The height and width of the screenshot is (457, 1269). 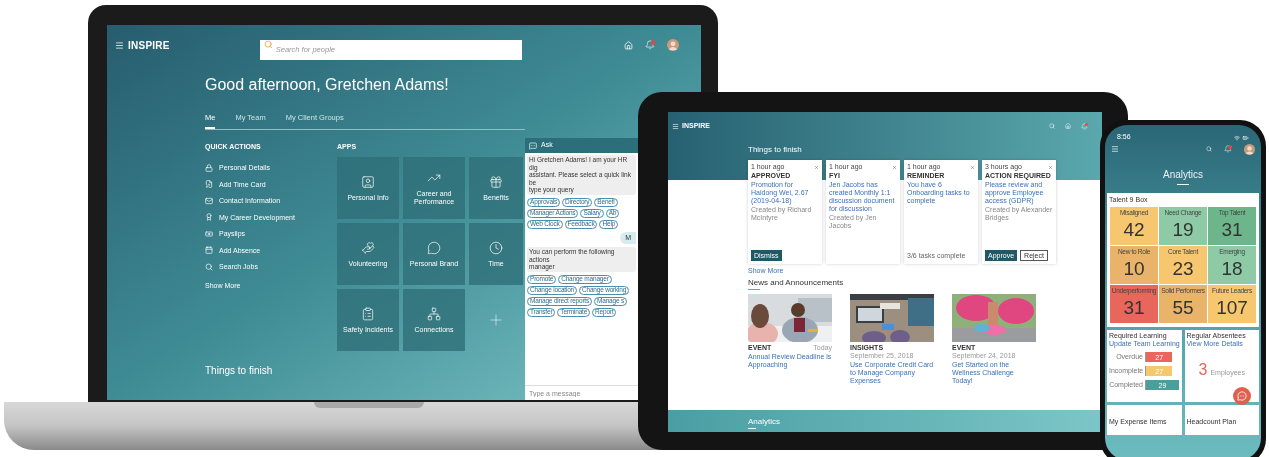 I want to click on screen-title: Analytics, so click(x=1183, y=175).